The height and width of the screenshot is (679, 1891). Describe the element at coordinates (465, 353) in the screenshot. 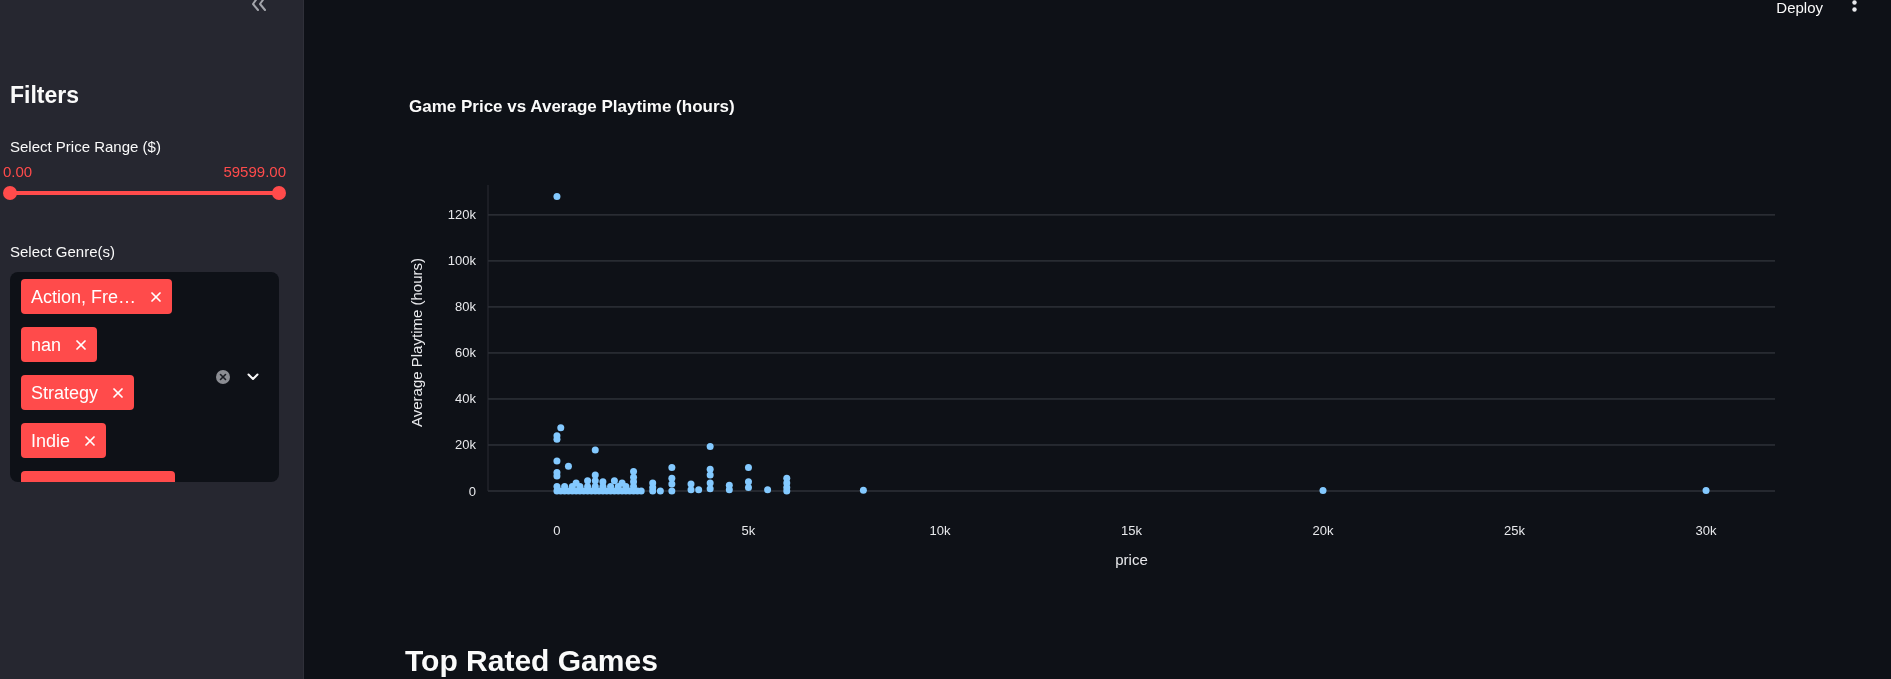

I see `y-axis-tick-label: 60k` at that location.